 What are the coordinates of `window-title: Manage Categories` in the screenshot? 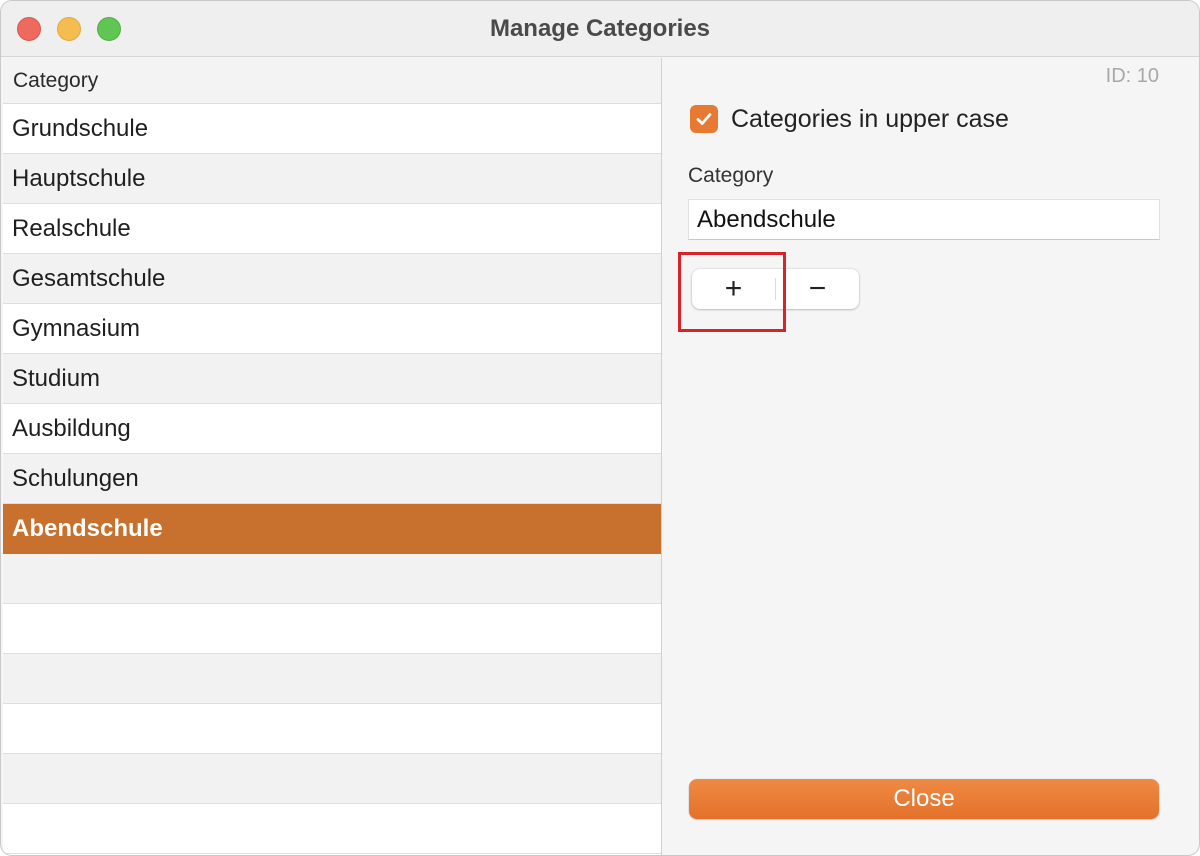 It's located at (600, 28).